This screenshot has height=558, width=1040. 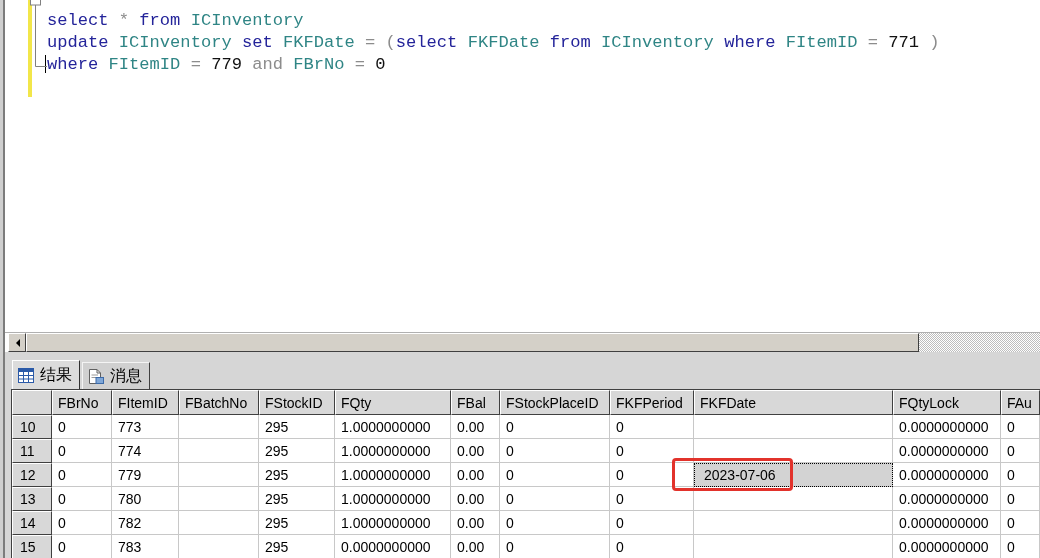 What do you see at coordinates (32, 475) in the screenshot?
I see `row-header: 12` at bounding box center [32, 475].